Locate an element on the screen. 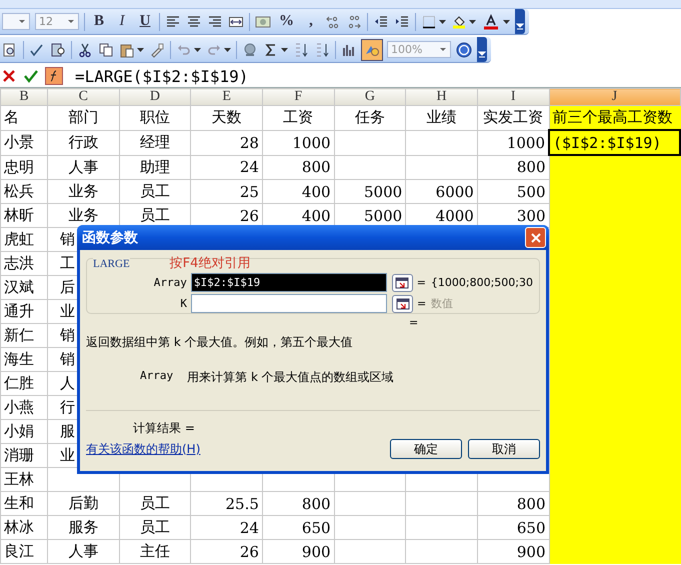 This screenshot has width=681, height=565. table-cell: 25 is located at coordinates (249, 191).